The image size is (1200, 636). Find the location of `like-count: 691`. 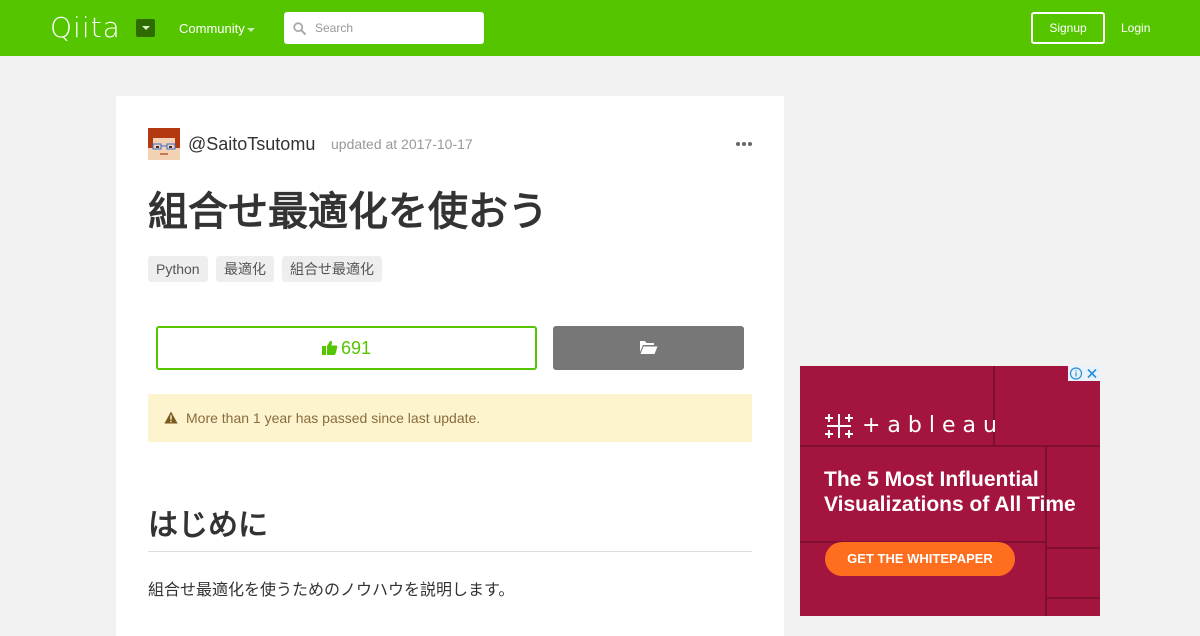

like-count: 691 is located at coordinates (356, 348).